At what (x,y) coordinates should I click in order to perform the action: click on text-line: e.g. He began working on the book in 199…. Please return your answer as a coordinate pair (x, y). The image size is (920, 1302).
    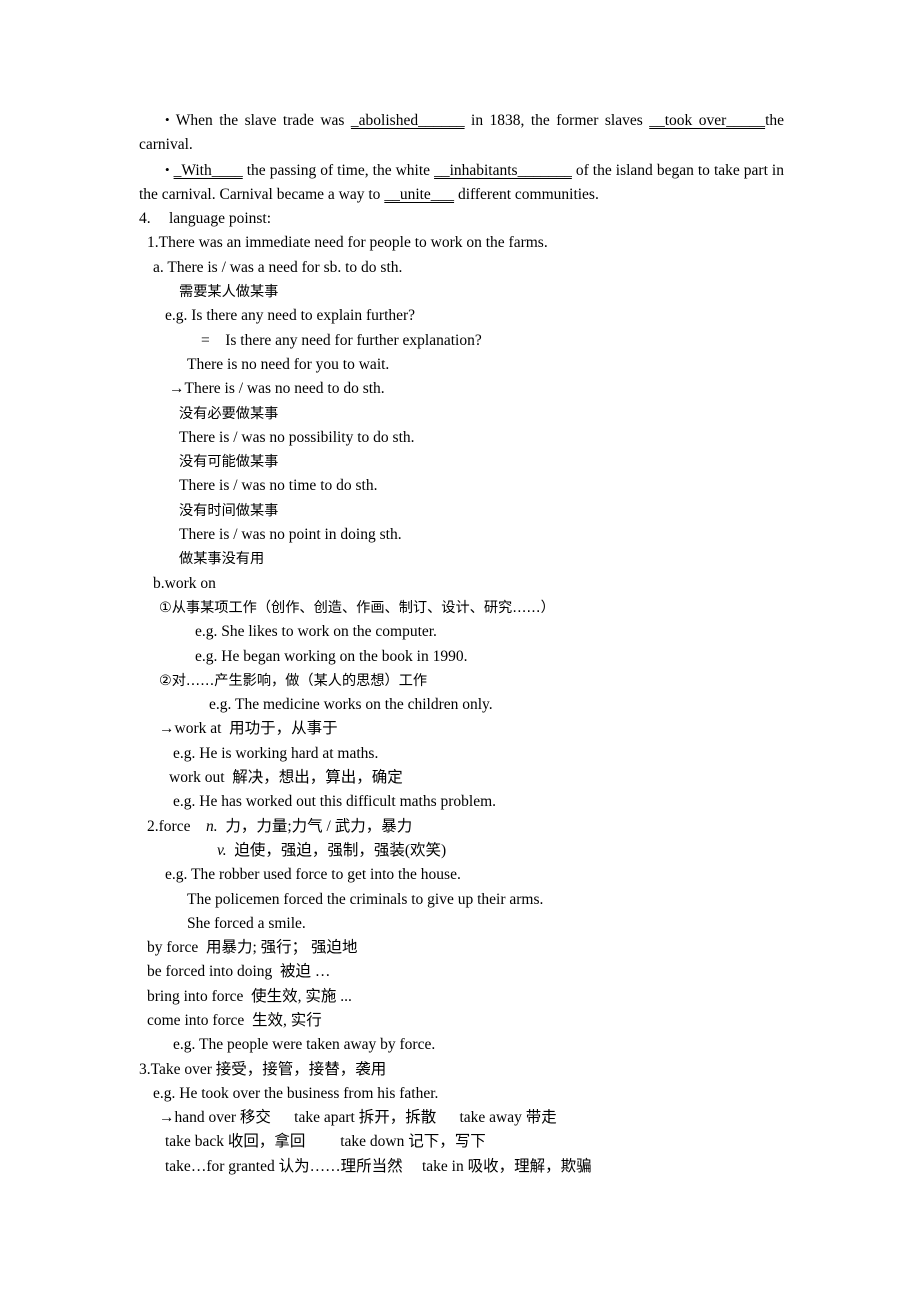
    Looking at the image, I should click on (331, 656).